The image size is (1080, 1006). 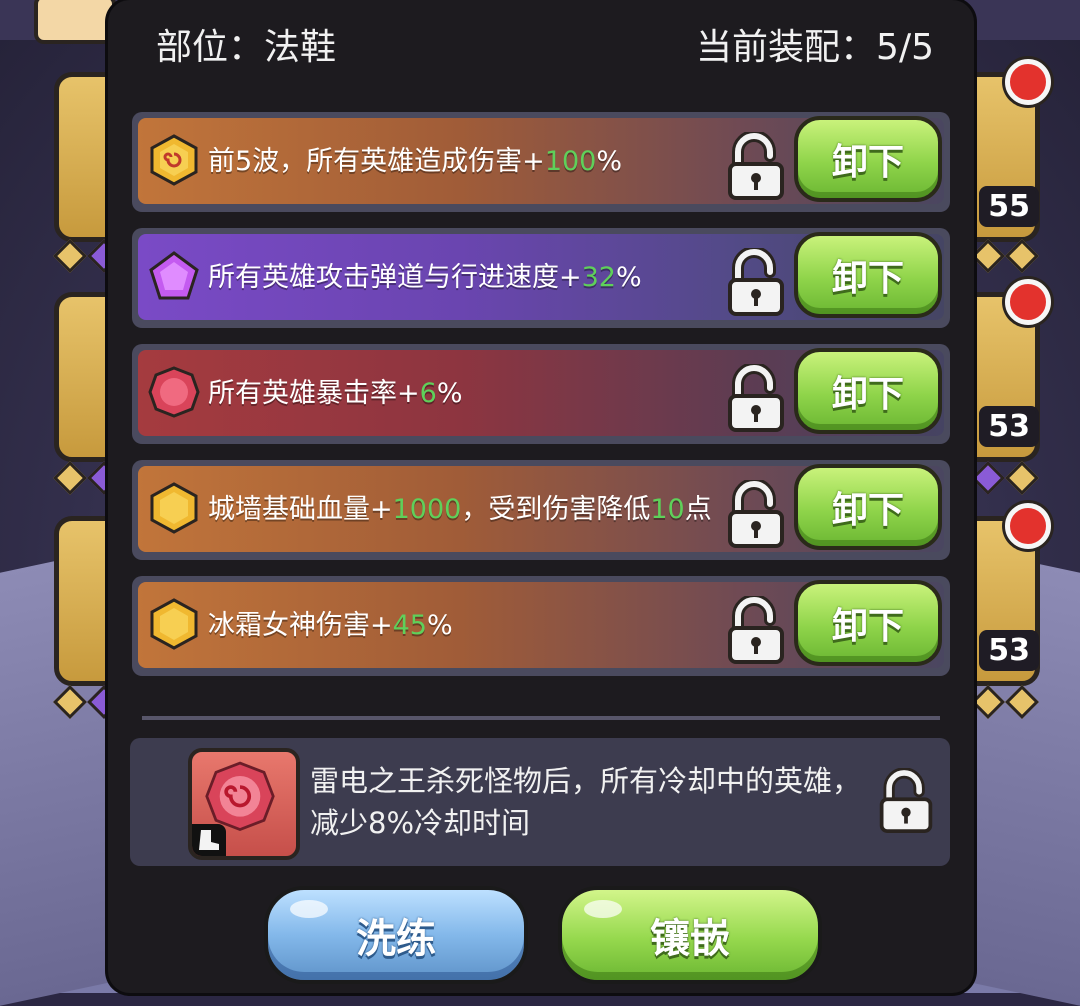 What do you see at coordinates (815, 47) in the screenshot?
I see `equipped-count: 当前装配：5/5` at bounding box center [815, 47].